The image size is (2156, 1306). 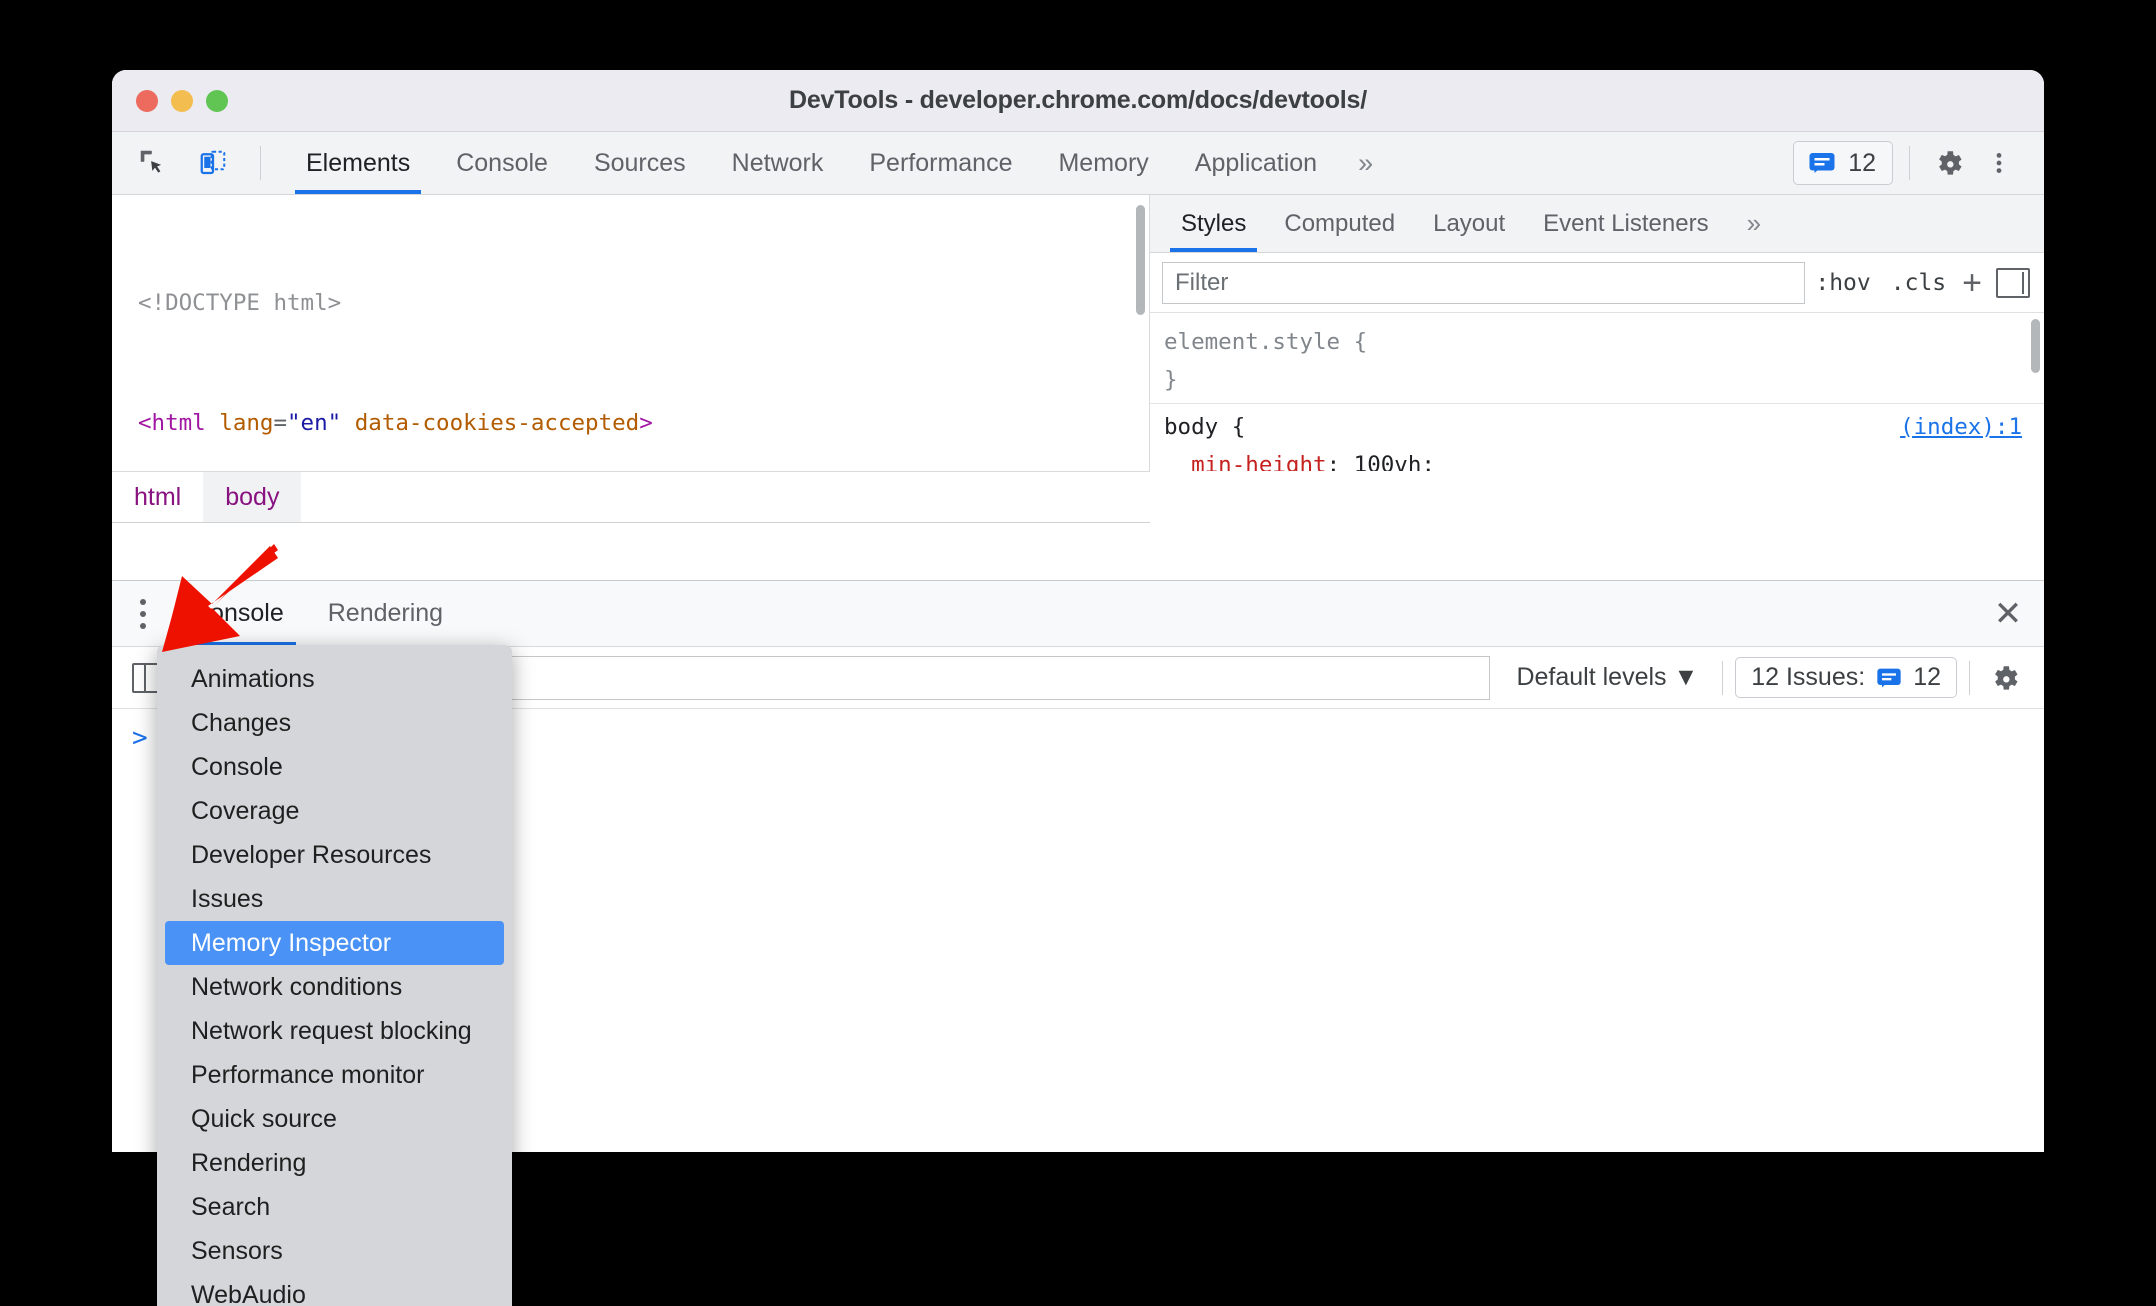 What do you see at coordinates (2008, 613) in the screenshot?
I see `close-drawer-icon: ✕` at bounding box center [2008, 613].